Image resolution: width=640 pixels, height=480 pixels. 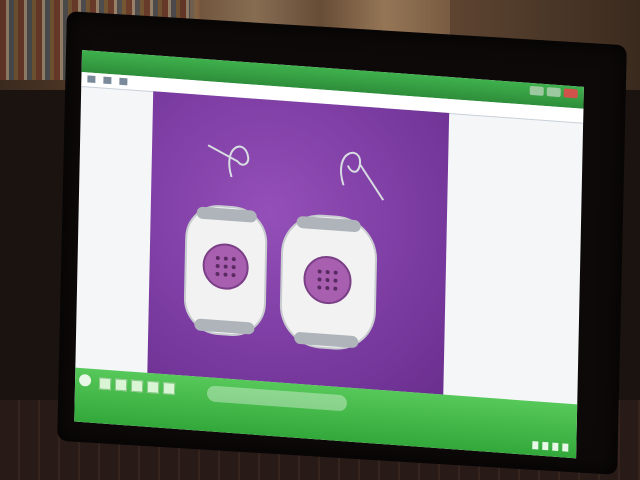 What do you see at coordinates (553, 92) in the screenshot?
I see `maximize-icon` at bounding box center [553, 92].